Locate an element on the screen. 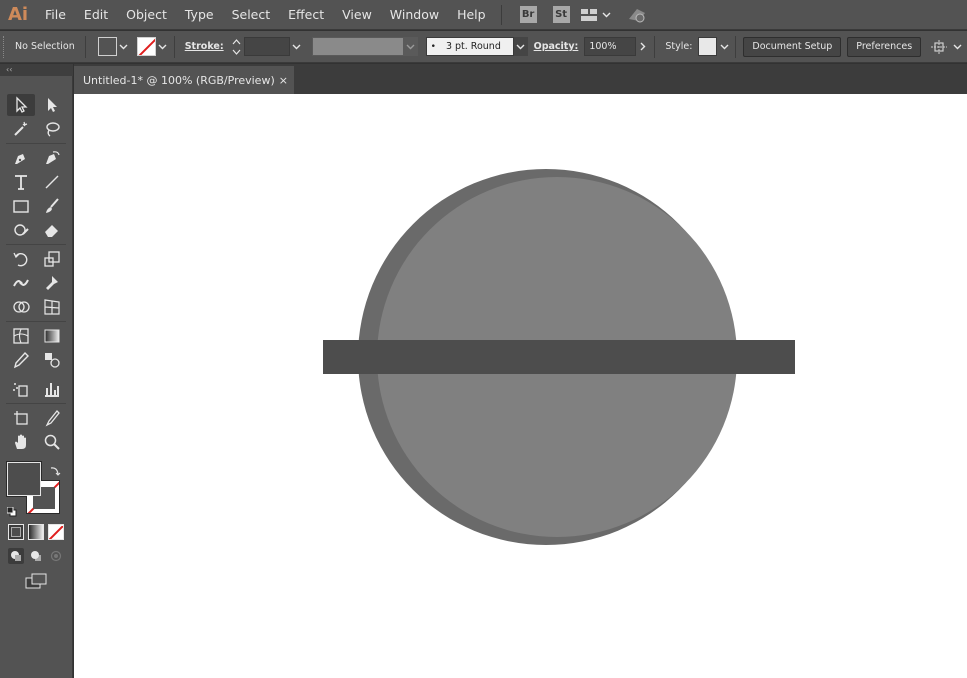  menu-window: Window is located at coordinates (414, 15).